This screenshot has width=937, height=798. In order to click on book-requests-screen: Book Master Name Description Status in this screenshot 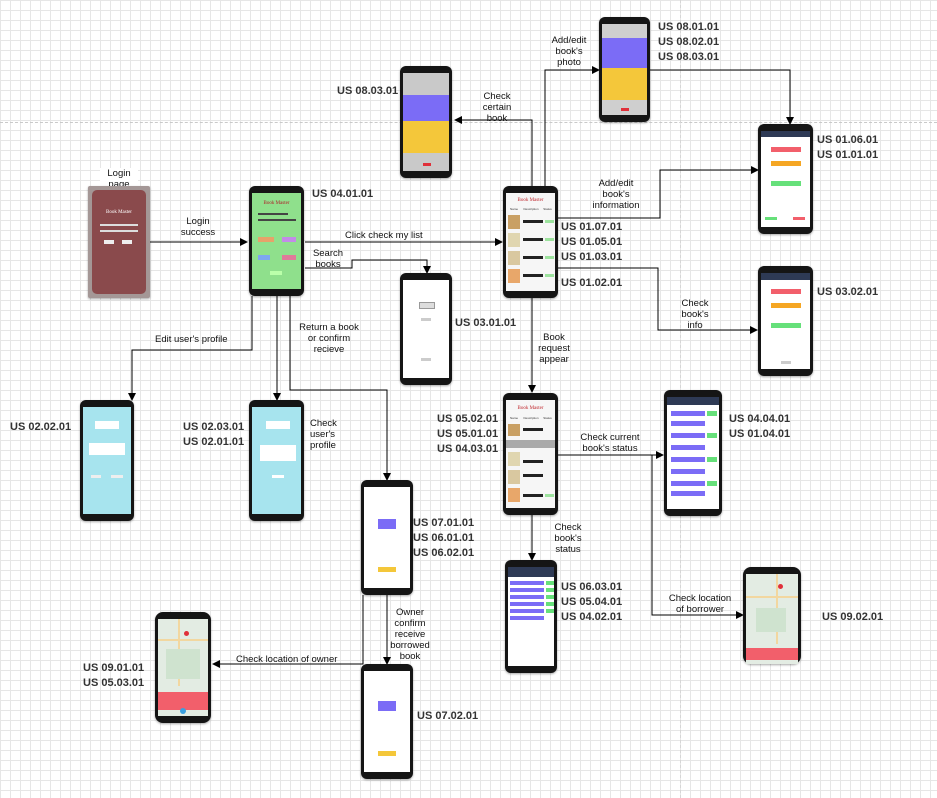, I will do `click(530, 454)`.